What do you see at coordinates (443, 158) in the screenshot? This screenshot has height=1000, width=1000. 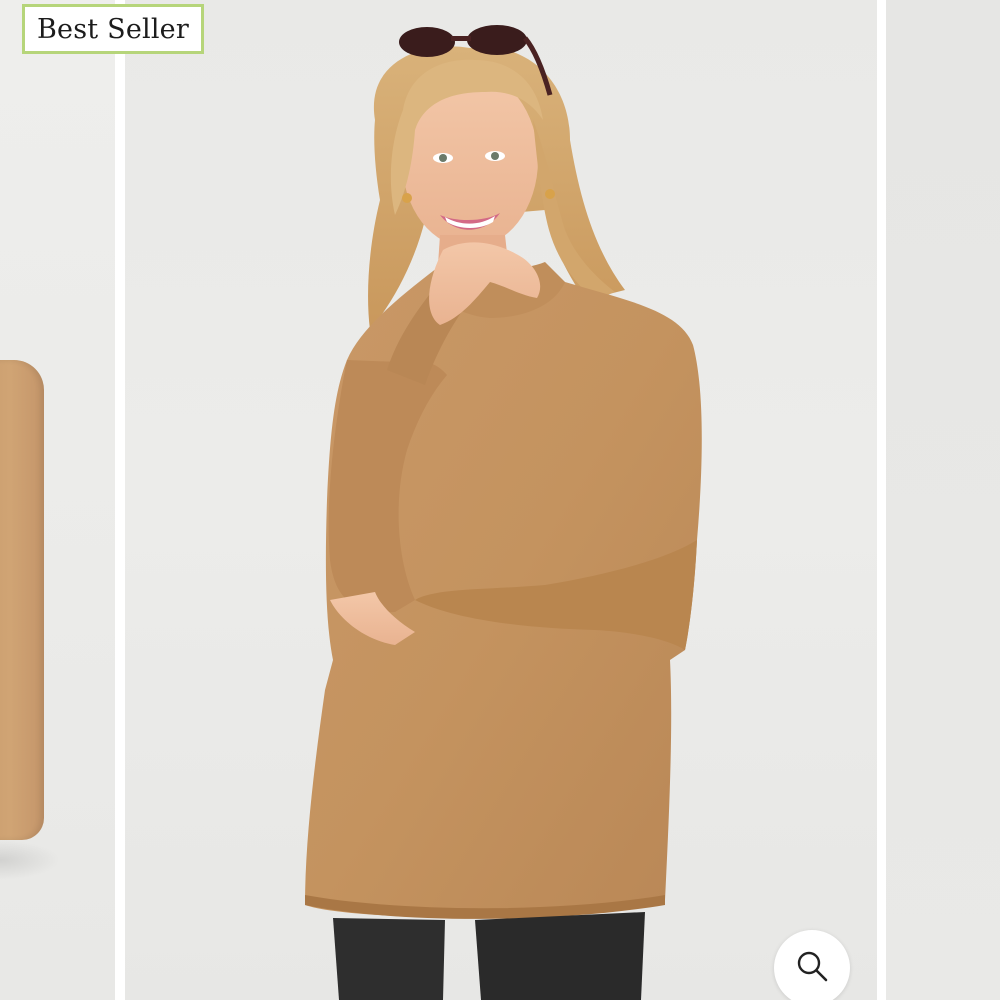 I see `left-iris` at bounding box center [443, 158].